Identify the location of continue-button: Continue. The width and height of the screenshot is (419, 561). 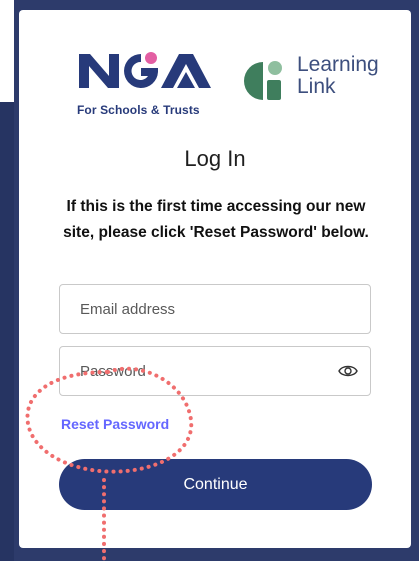
(215, 484).